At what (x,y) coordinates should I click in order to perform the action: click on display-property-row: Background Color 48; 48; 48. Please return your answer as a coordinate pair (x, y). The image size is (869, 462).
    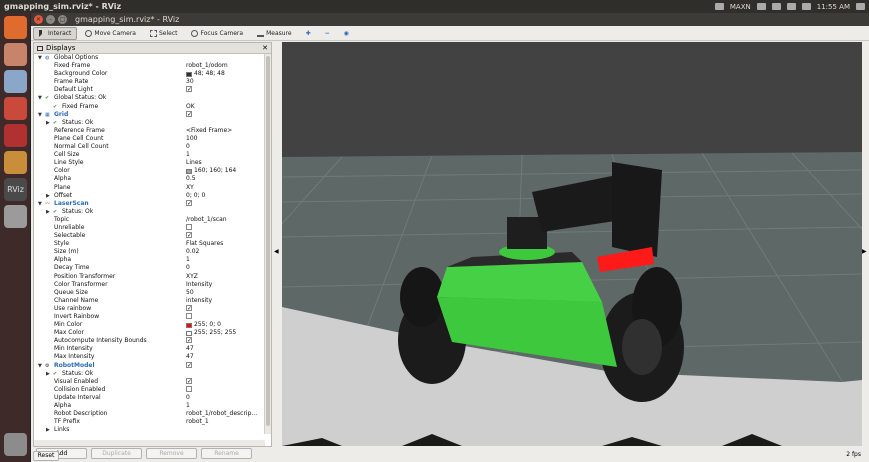
    Looking at the image, I should click on (149, 74).